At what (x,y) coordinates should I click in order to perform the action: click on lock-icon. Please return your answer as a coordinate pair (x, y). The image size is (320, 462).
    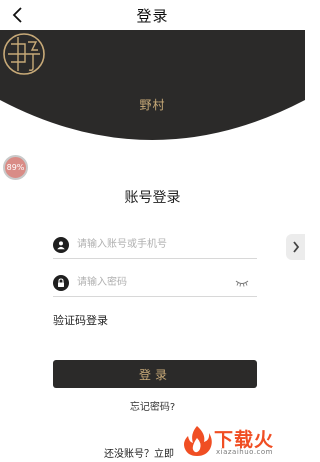
    Looking at the image, I should click on (61, 283).